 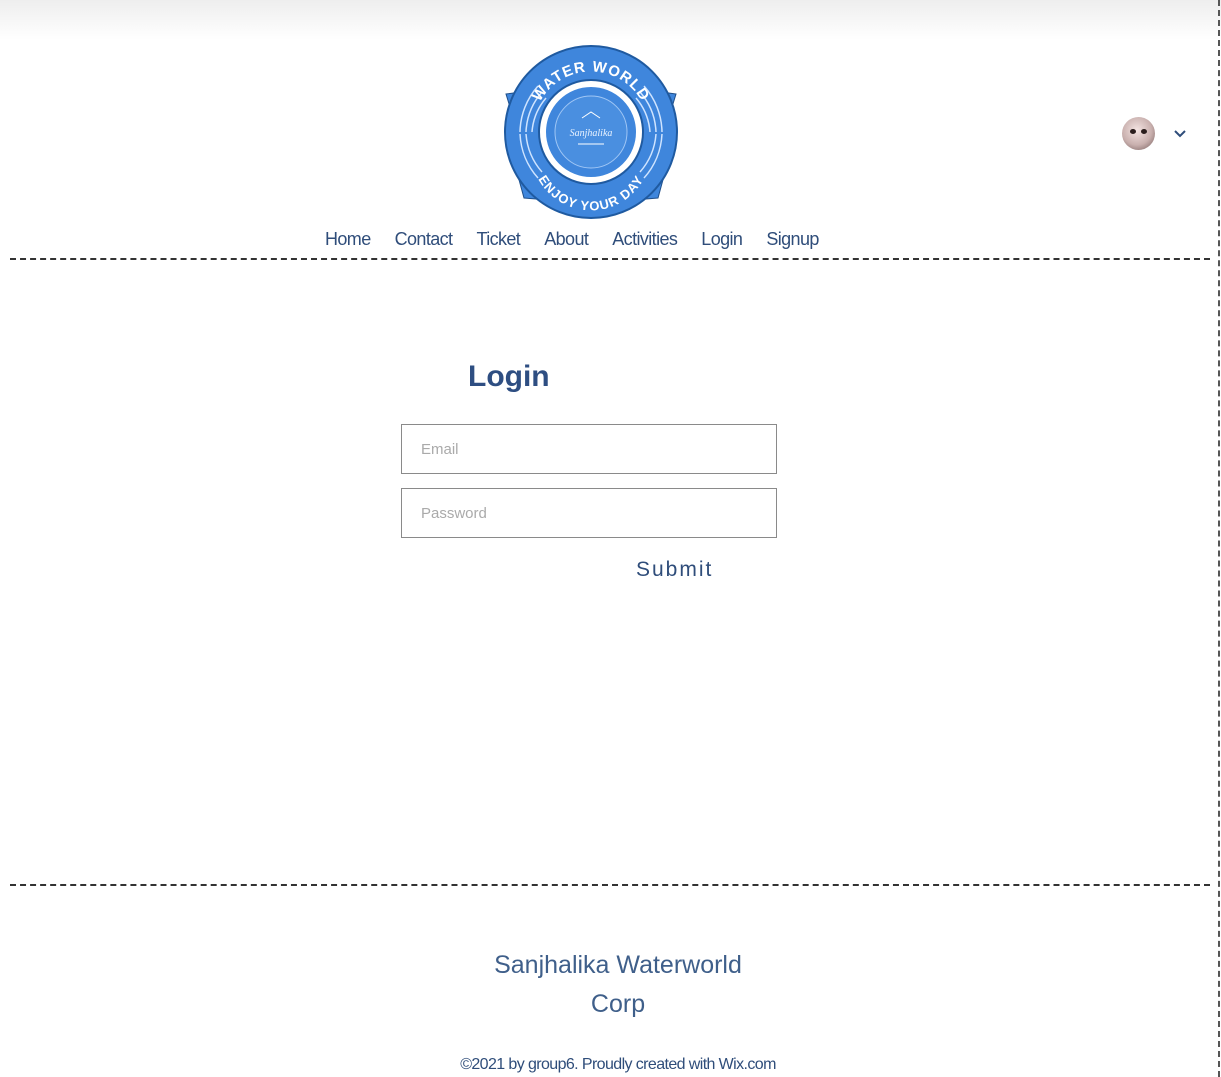 I want to click on waterworld-logo: WATER WORLD ENJOY YOUR DAY Sanjhalika, so click(x=591, y=132).